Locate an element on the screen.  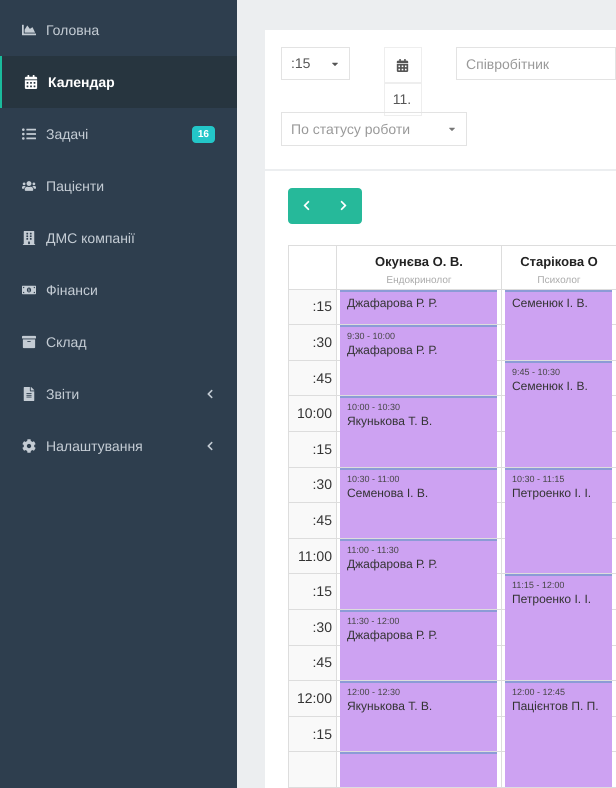
next-button is located at coordinates (343, 206).